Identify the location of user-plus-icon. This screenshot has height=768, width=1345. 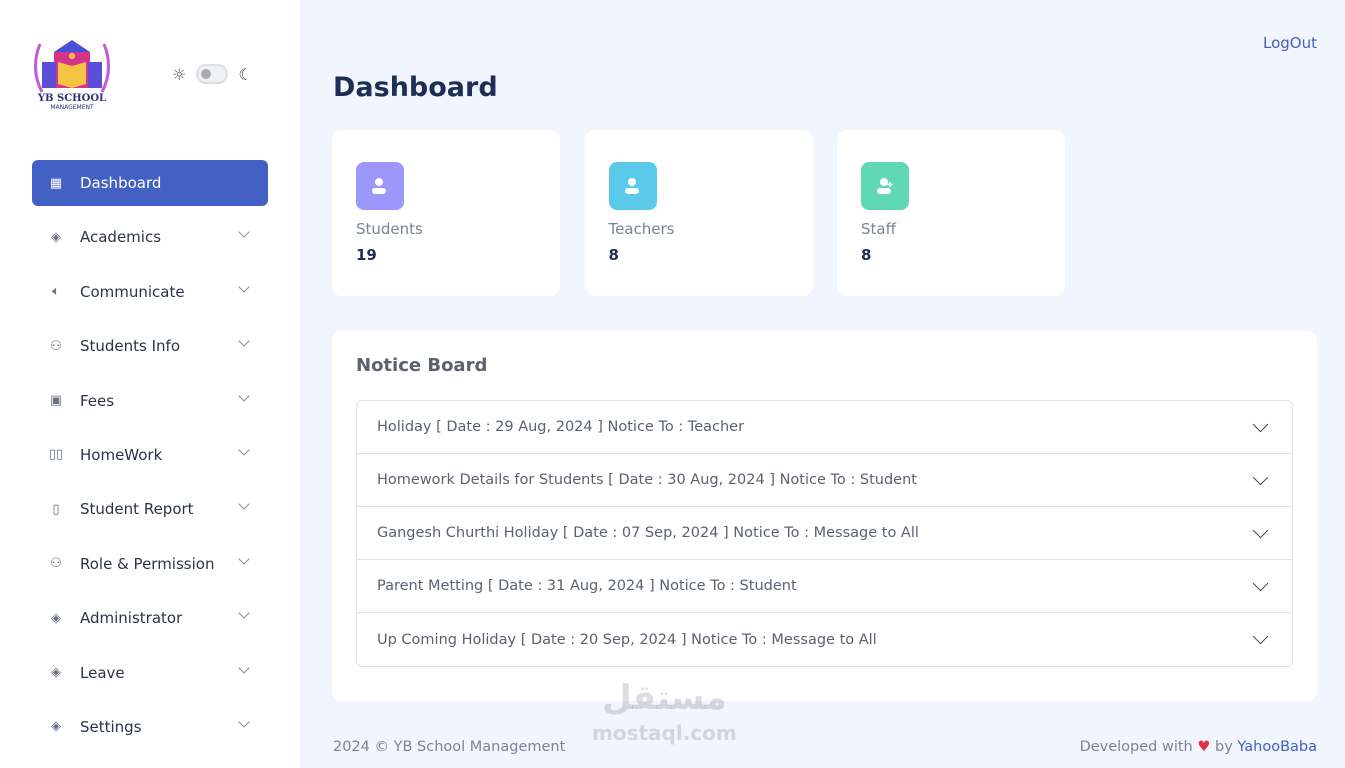
(885, 186).